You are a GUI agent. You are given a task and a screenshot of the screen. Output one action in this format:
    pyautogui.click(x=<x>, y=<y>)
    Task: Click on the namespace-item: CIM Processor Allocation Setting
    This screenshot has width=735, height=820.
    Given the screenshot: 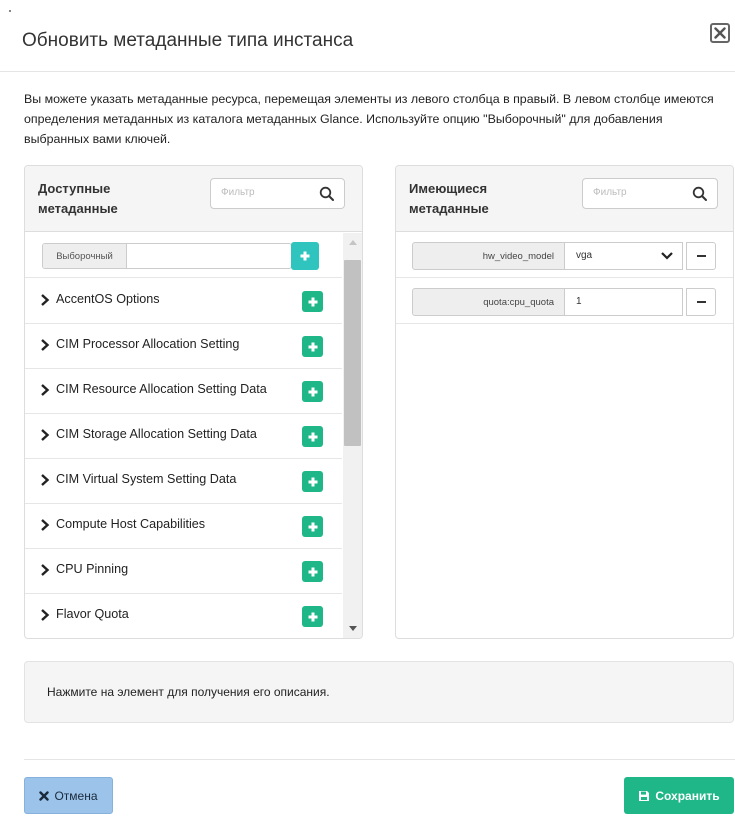 What is the action you would take?
    pyautogui.click(x=183, y=346)
    